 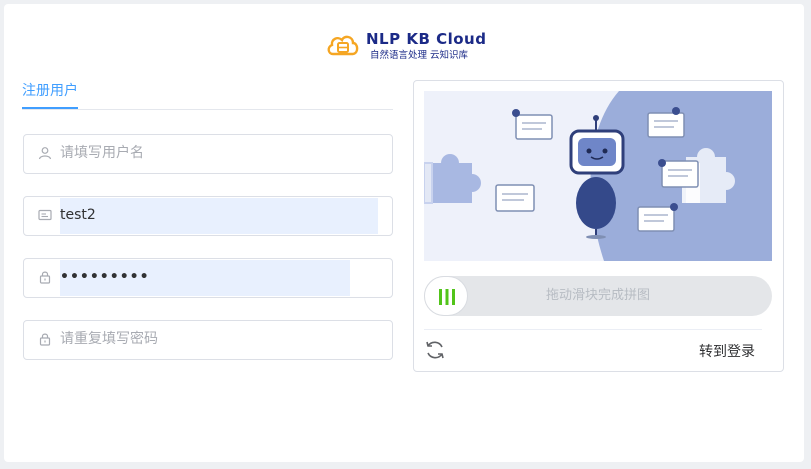 I want to click on go-to-login-link: 转到登录, so click(x=727, y=351).